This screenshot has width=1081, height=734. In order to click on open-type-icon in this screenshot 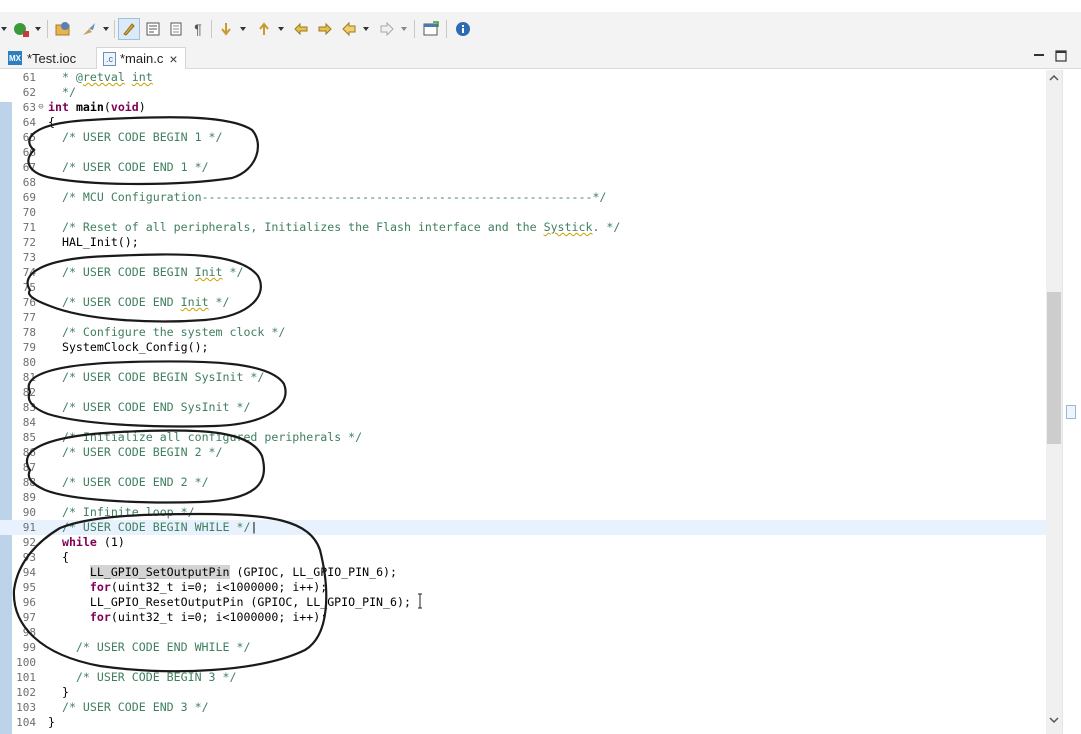, I will do `click(63, 29)`.